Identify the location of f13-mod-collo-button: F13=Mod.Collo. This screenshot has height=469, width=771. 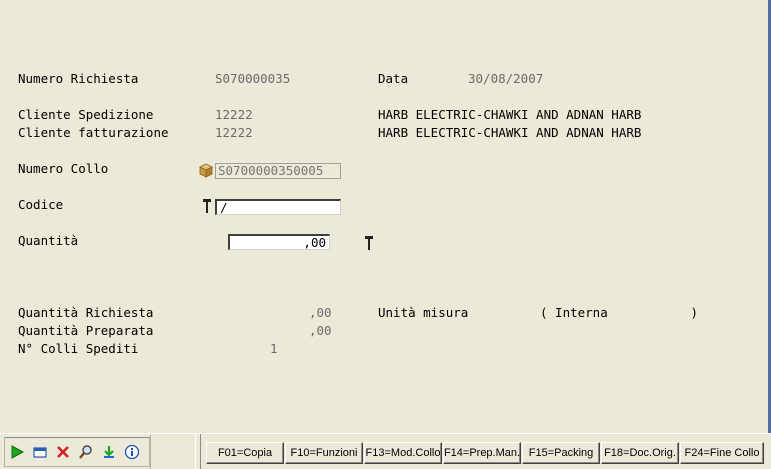
(403, 453).